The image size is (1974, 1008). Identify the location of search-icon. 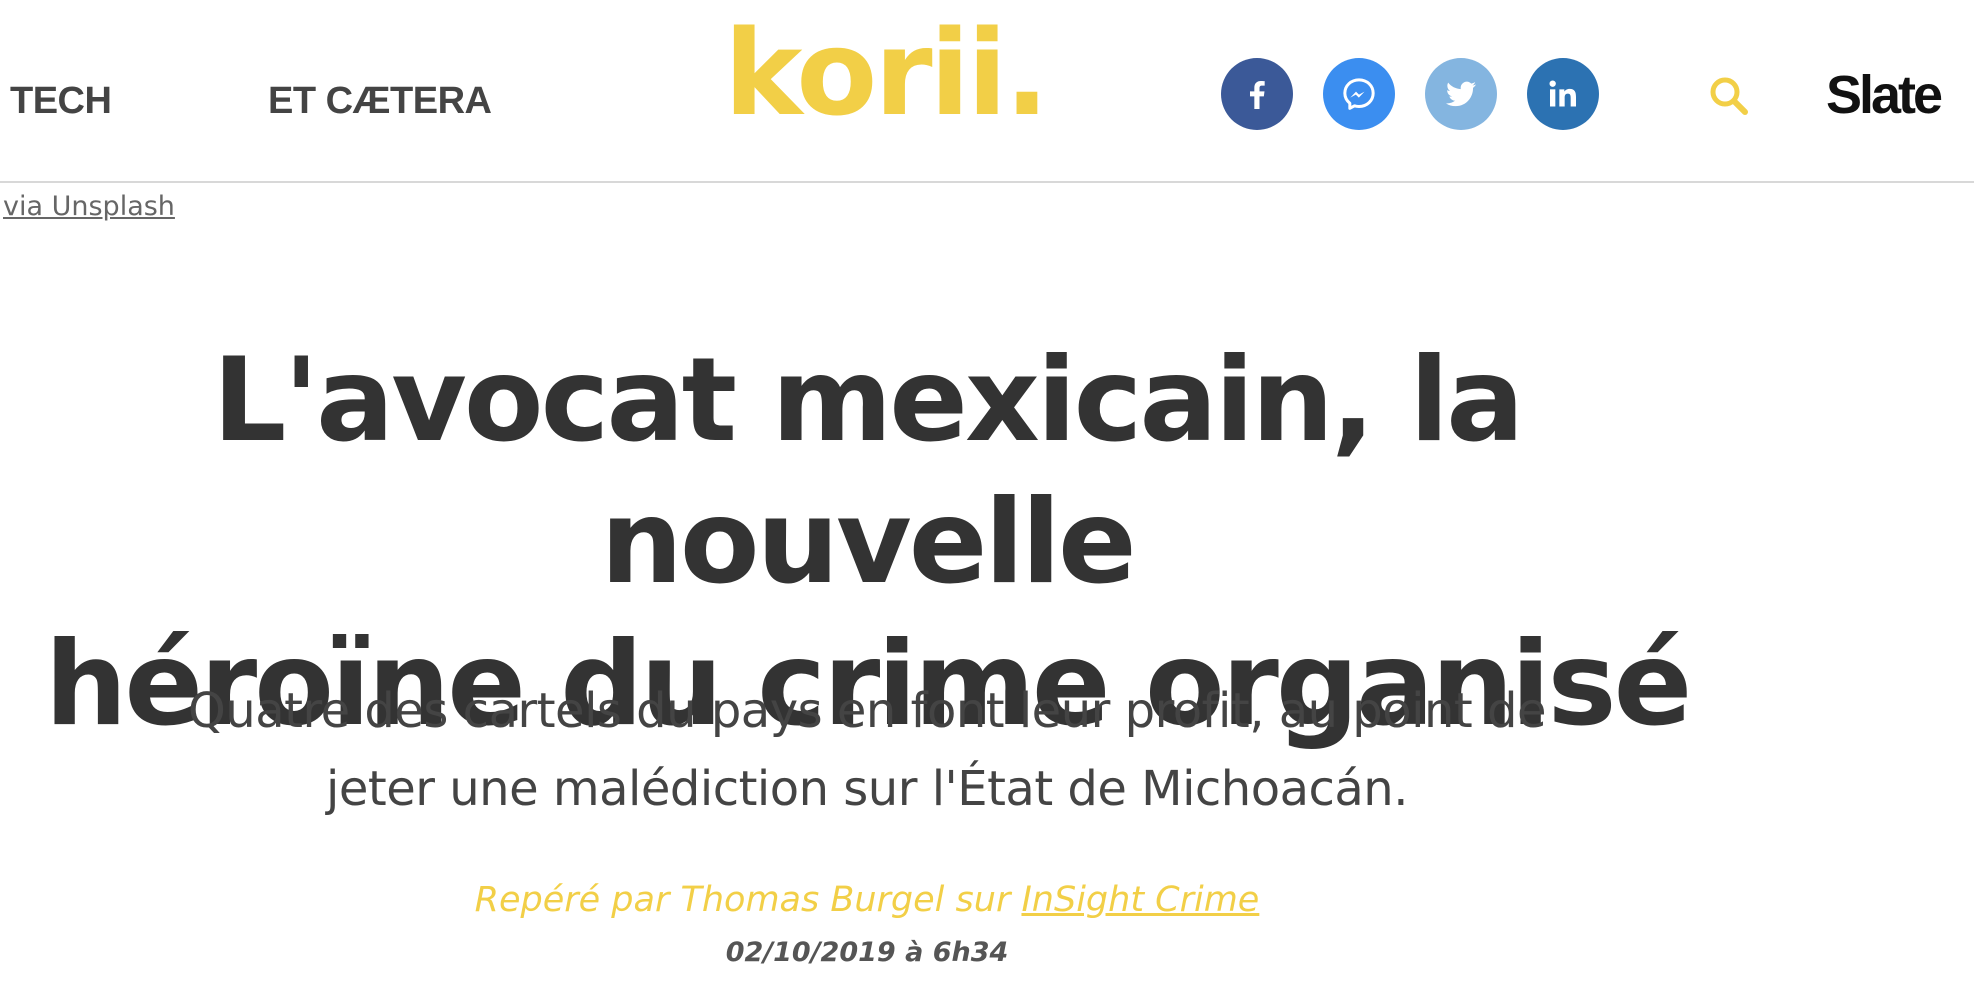
(1729, 96).